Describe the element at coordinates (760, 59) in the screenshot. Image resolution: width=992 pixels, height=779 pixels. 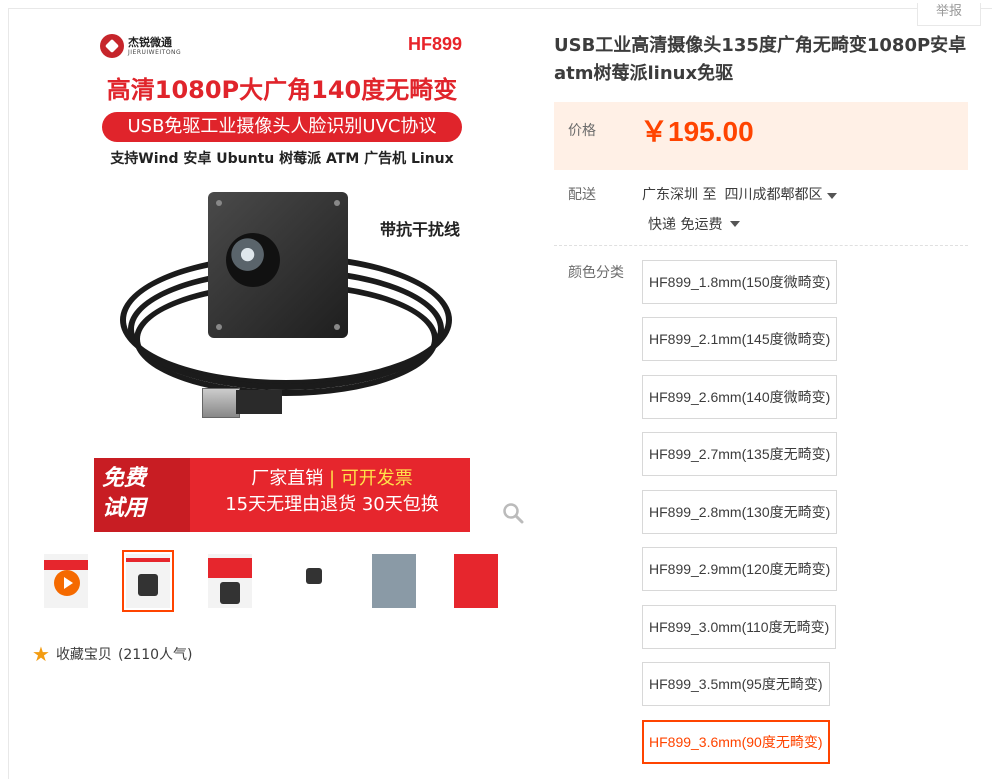
I see `product-title: USB工业高清摄像头135度广角无畸变1080P安卓atm树莓派linux免驱` at that location.